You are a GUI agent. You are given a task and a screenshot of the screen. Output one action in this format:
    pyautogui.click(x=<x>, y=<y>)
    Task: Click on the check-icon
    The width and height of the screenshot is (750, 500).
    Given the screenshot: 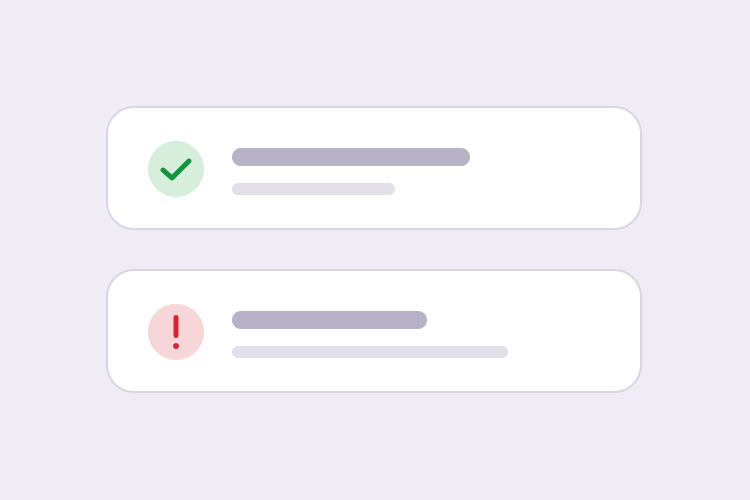 What is the action you would take?
    pyautogui.click(x=176, y=169)
    